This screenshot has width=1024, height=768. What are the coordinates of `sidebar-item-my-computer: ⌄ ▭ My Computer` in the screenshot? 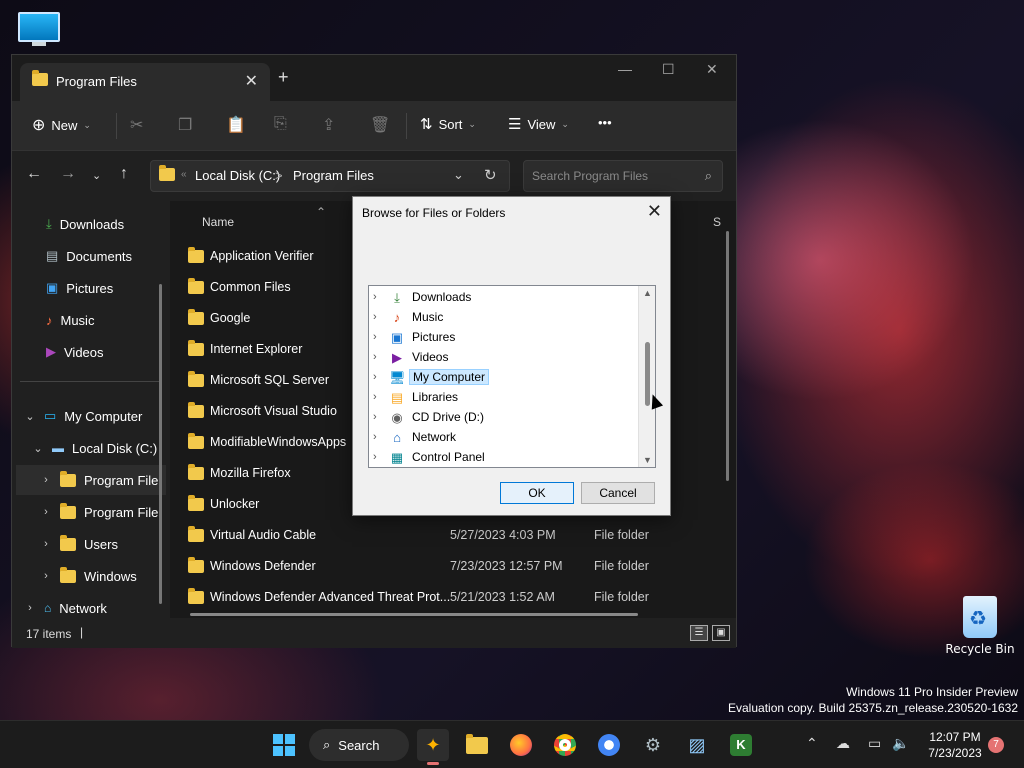 It's located at (83, 416).